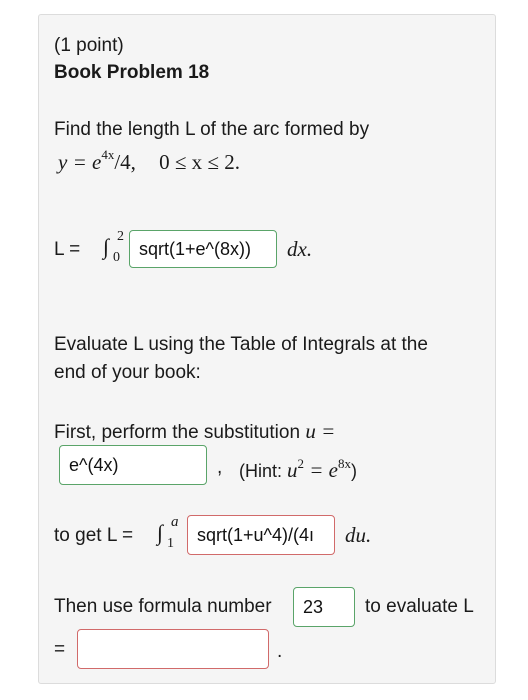 The image size is (528, 700). Describe the element at coordinates (173, 649) in the screenshot. I see `final-answer-input` at that location.